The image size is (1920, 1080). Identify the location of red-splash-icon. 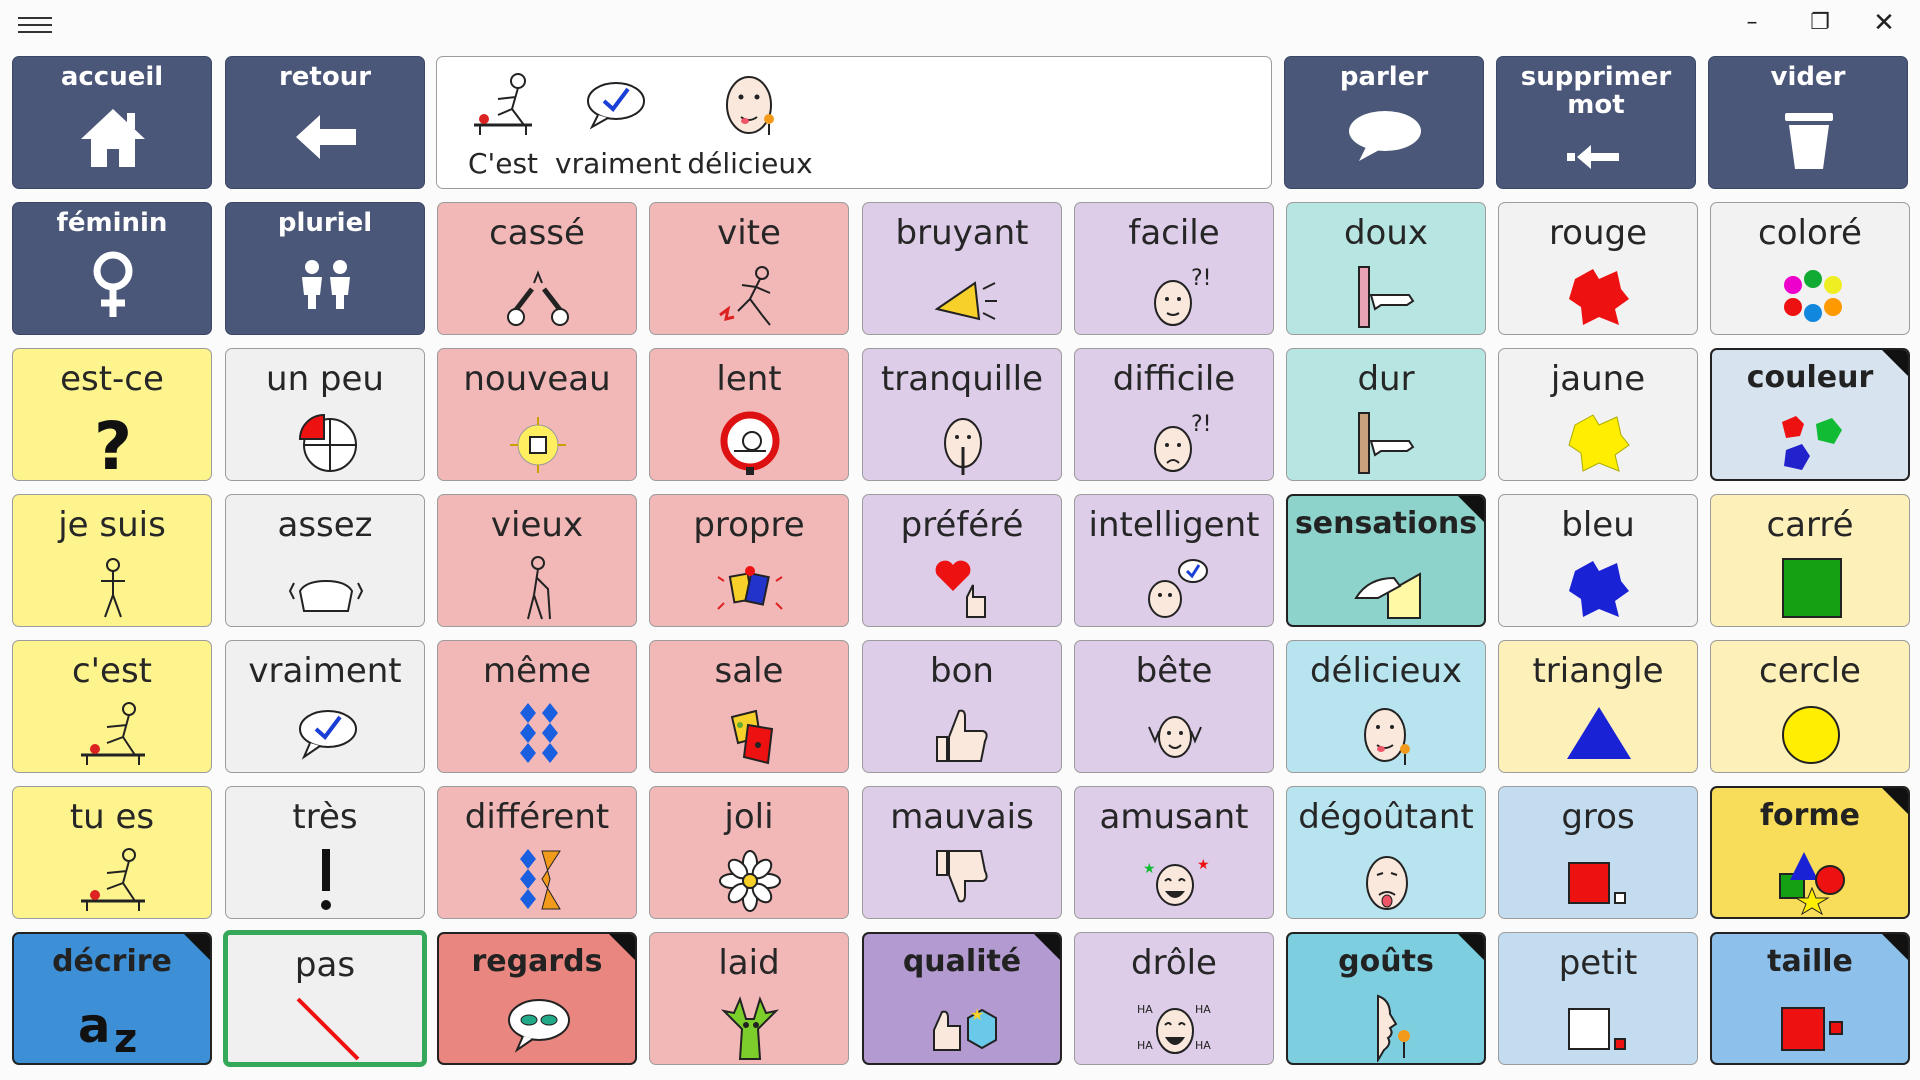
(1599, 297).